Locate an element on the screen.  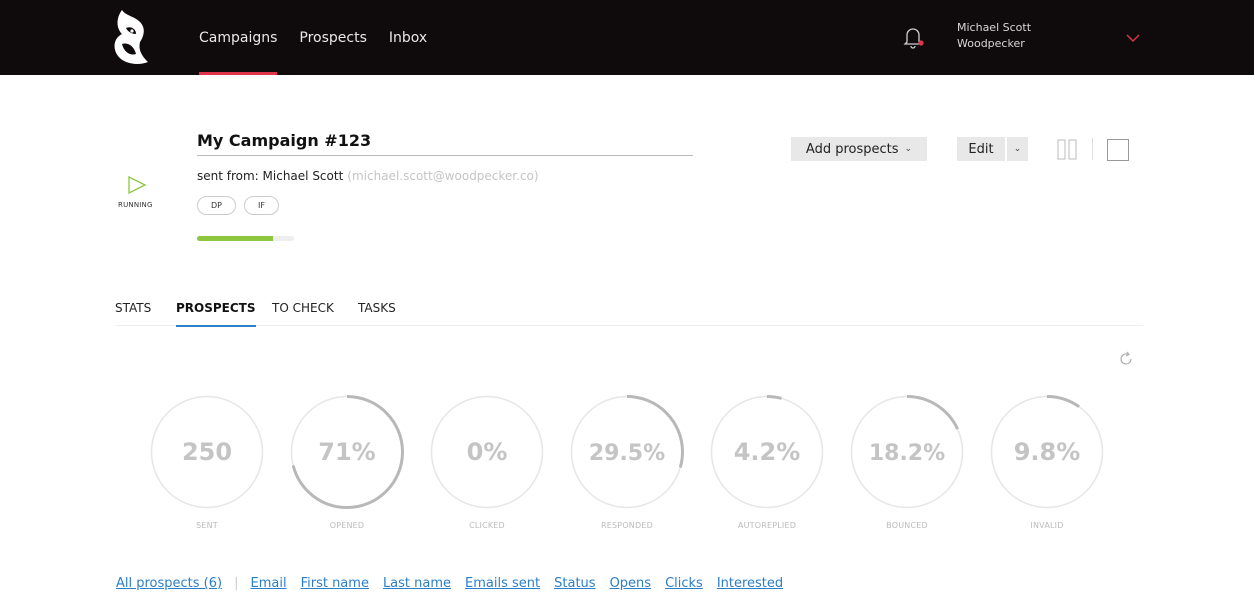
pause-icon is located at coordinates (1067, 149).